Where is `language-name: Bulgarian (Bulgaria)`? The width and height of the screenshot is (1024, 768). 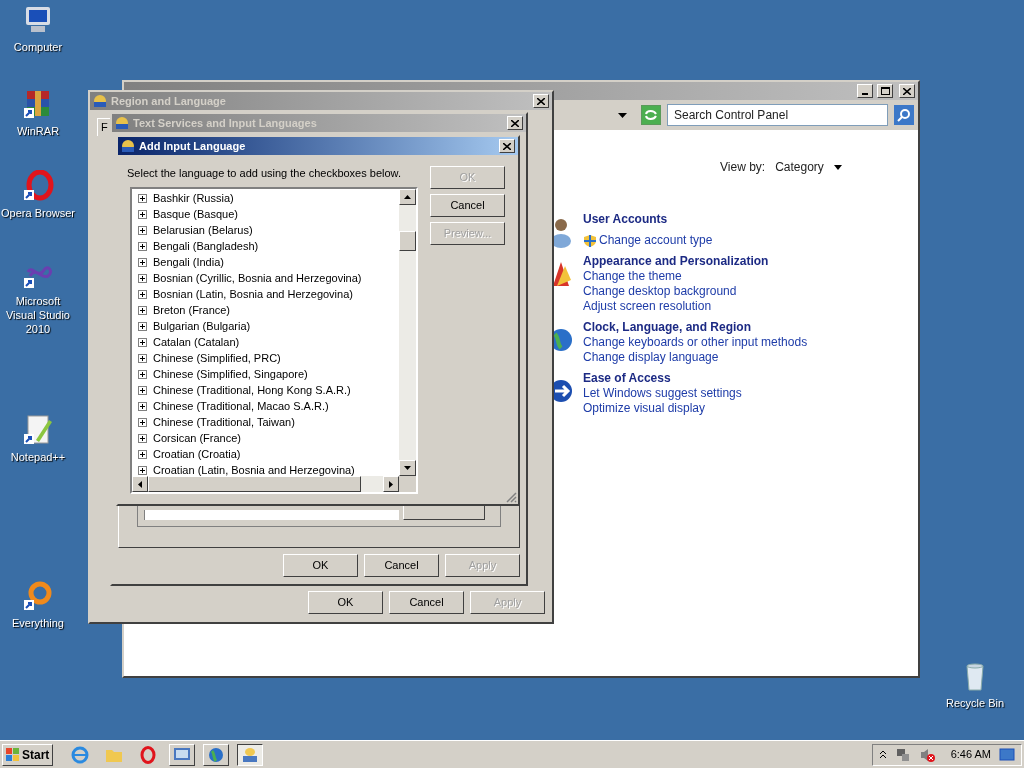 language-name: Bulgarian (Bulgaria) is located at coordinates (202, 326).